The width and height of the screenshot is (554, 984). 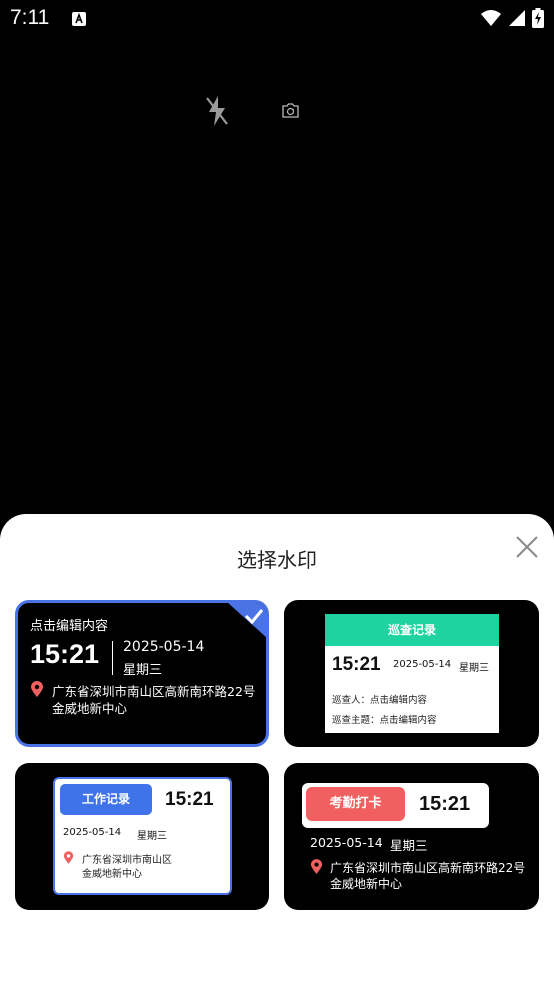 I want to click on attendance-header-box: 考勤打卡 15:21, so click(x=395, y=805).